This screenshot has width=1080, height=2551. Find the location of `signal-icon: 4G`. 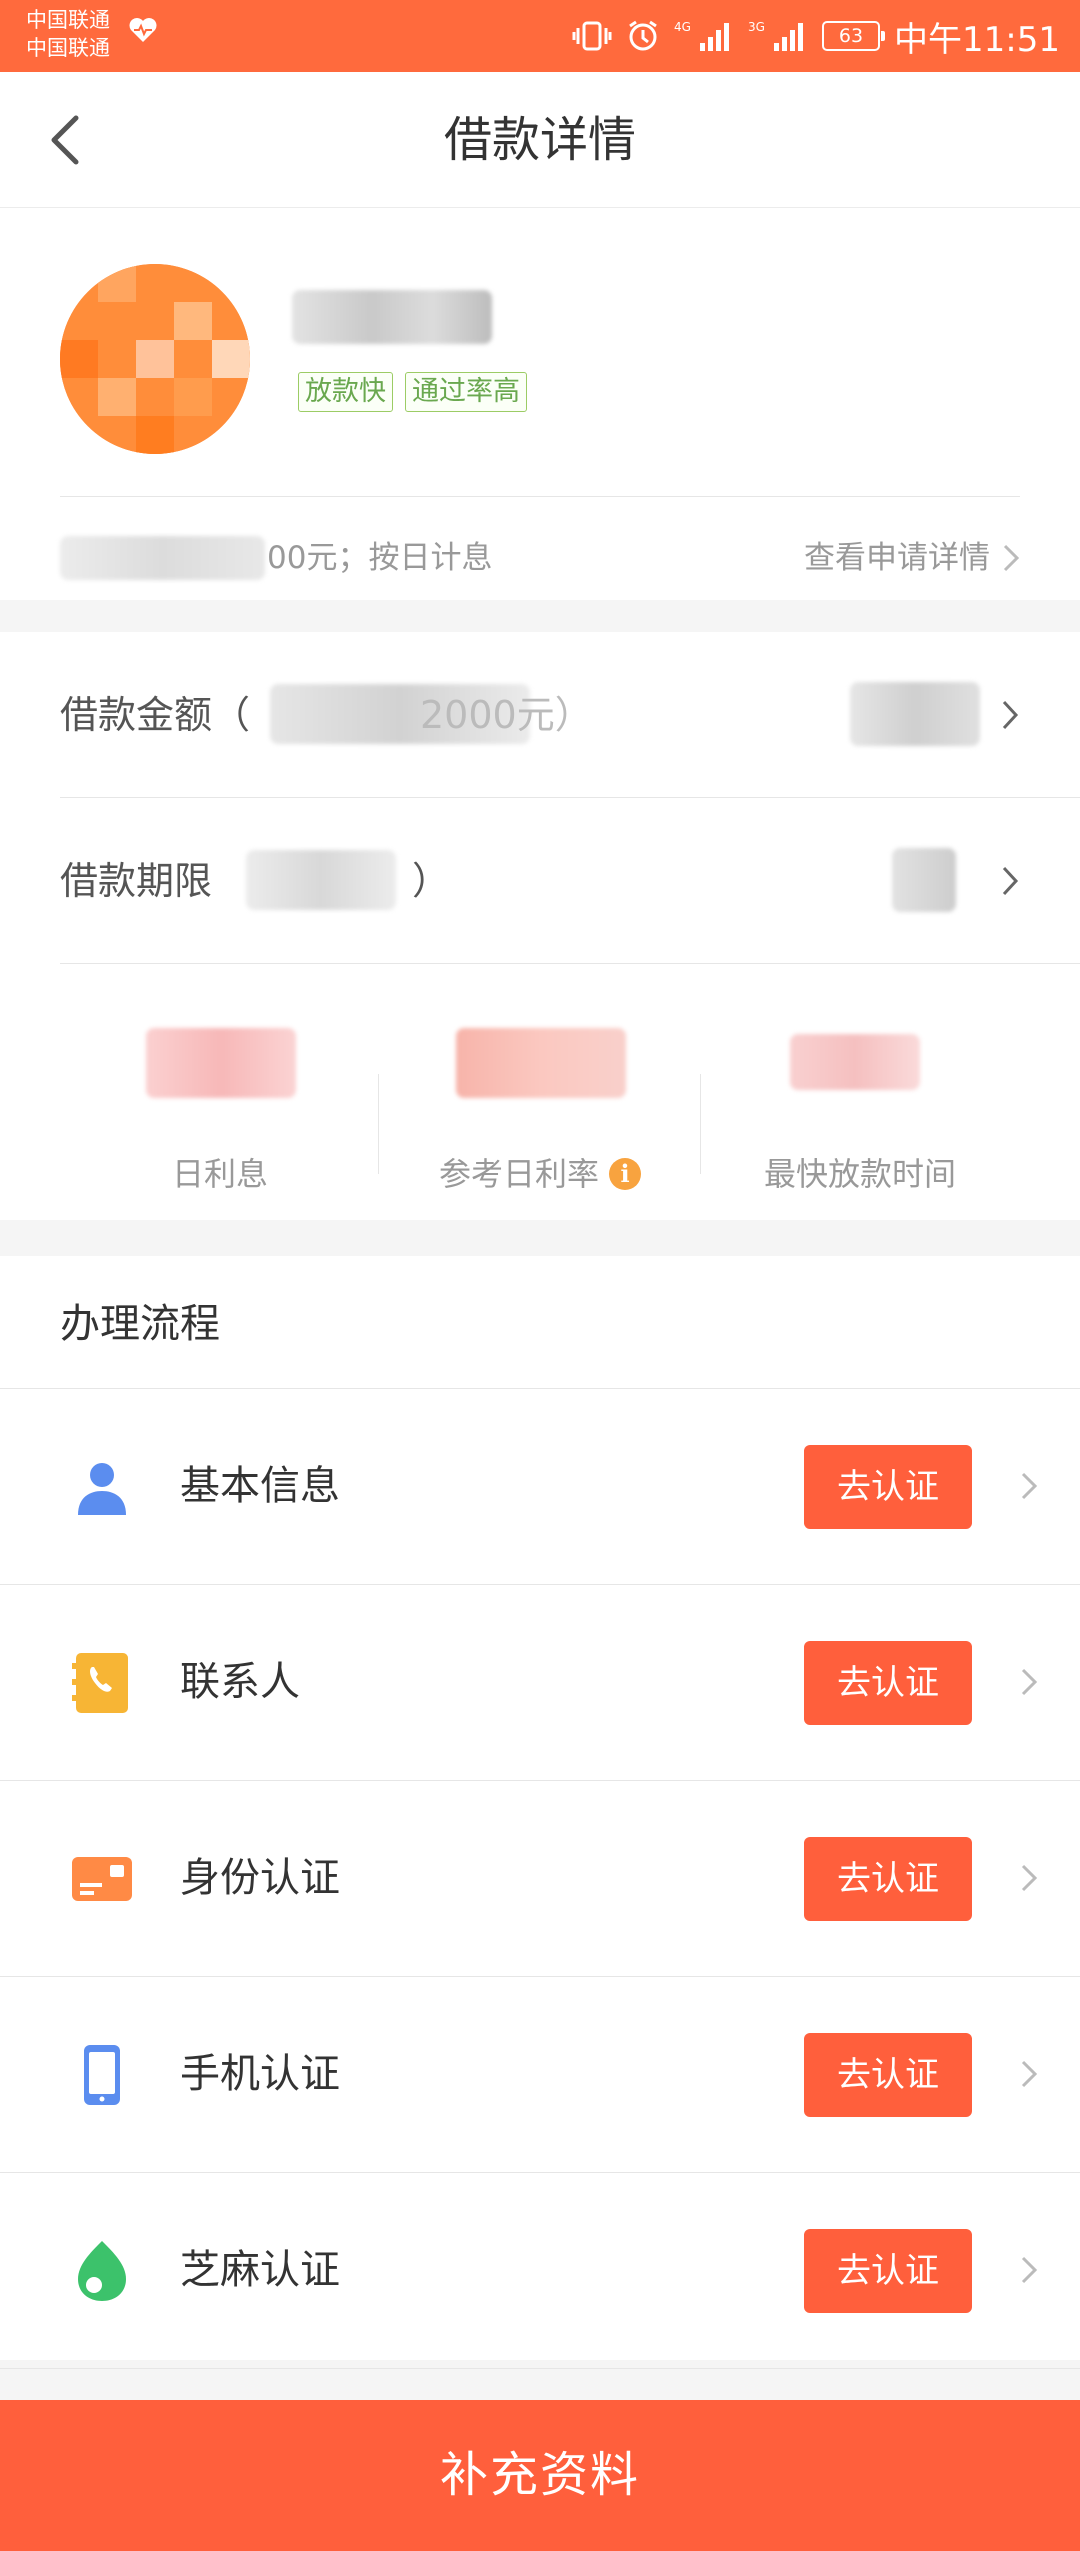

signal-icon: 4G is located at coordinates (702, 35).